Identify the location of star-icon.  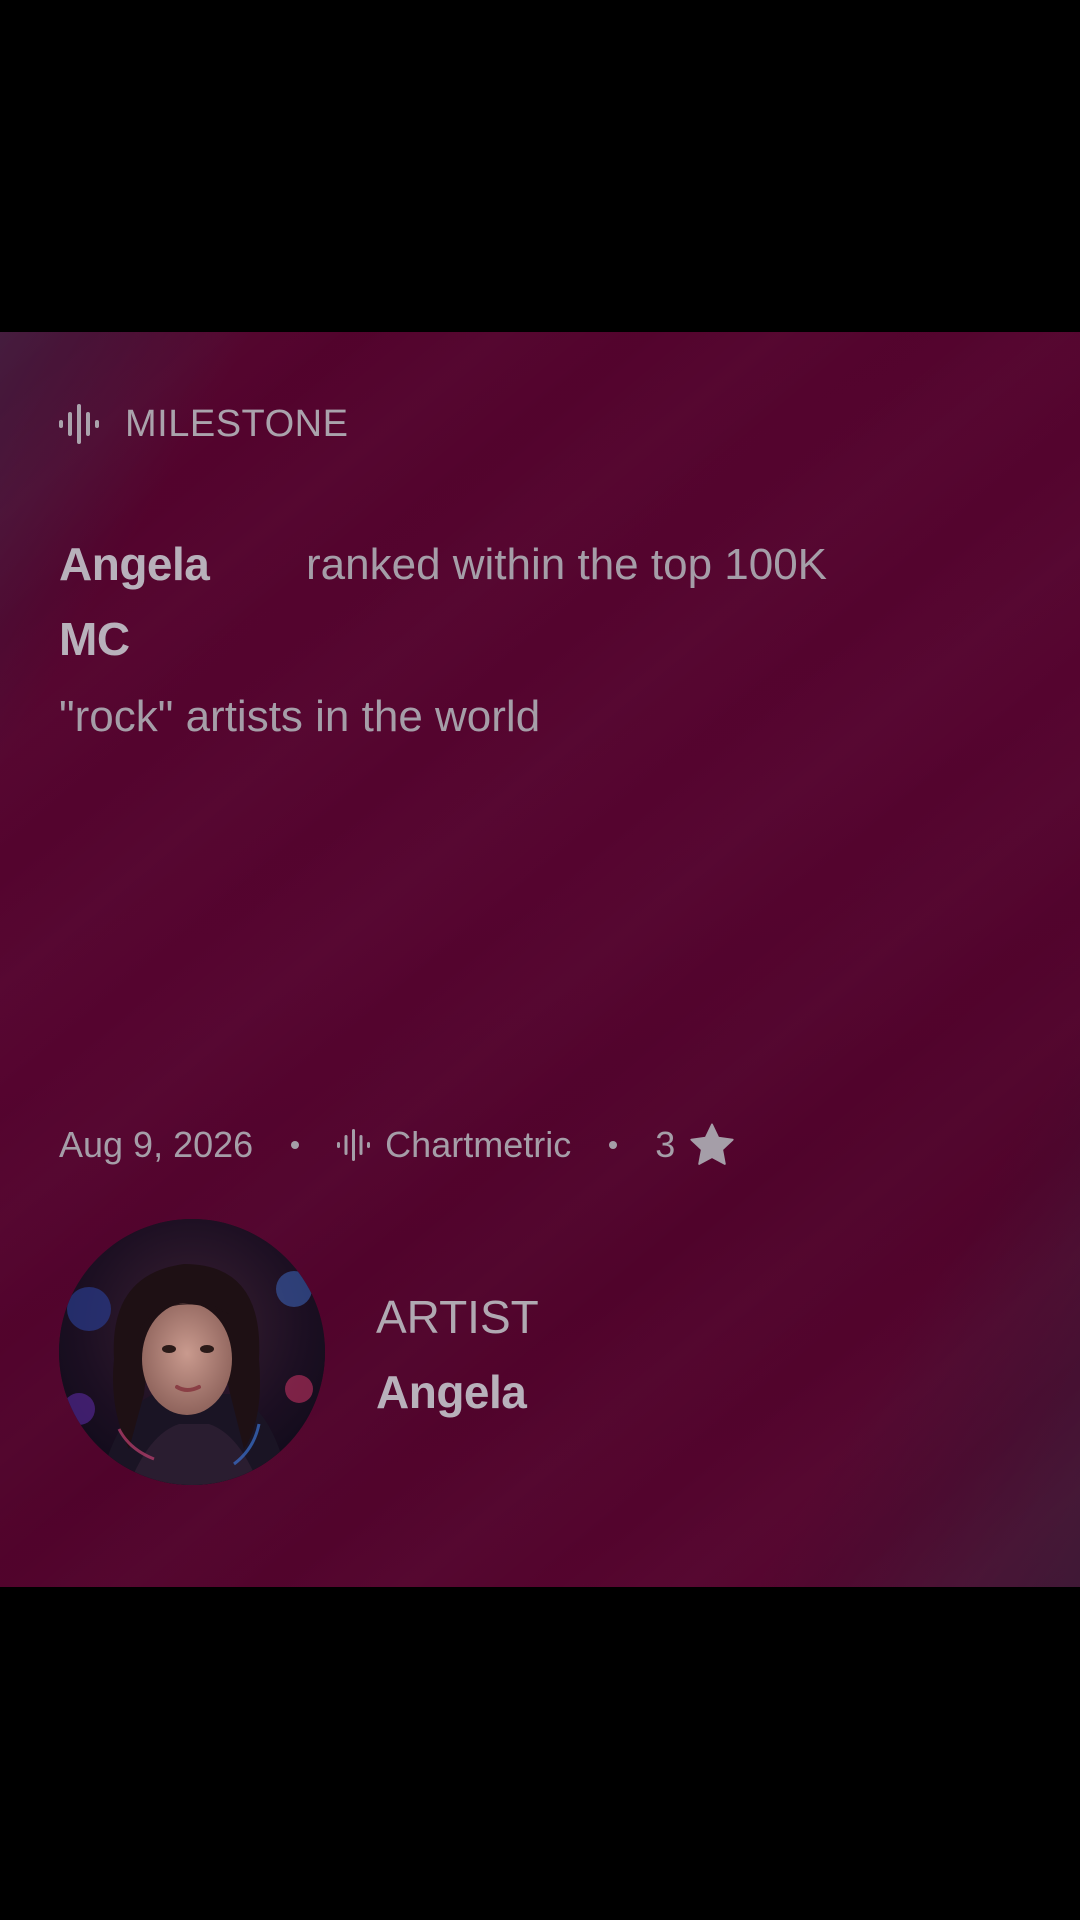
(712, 1145).